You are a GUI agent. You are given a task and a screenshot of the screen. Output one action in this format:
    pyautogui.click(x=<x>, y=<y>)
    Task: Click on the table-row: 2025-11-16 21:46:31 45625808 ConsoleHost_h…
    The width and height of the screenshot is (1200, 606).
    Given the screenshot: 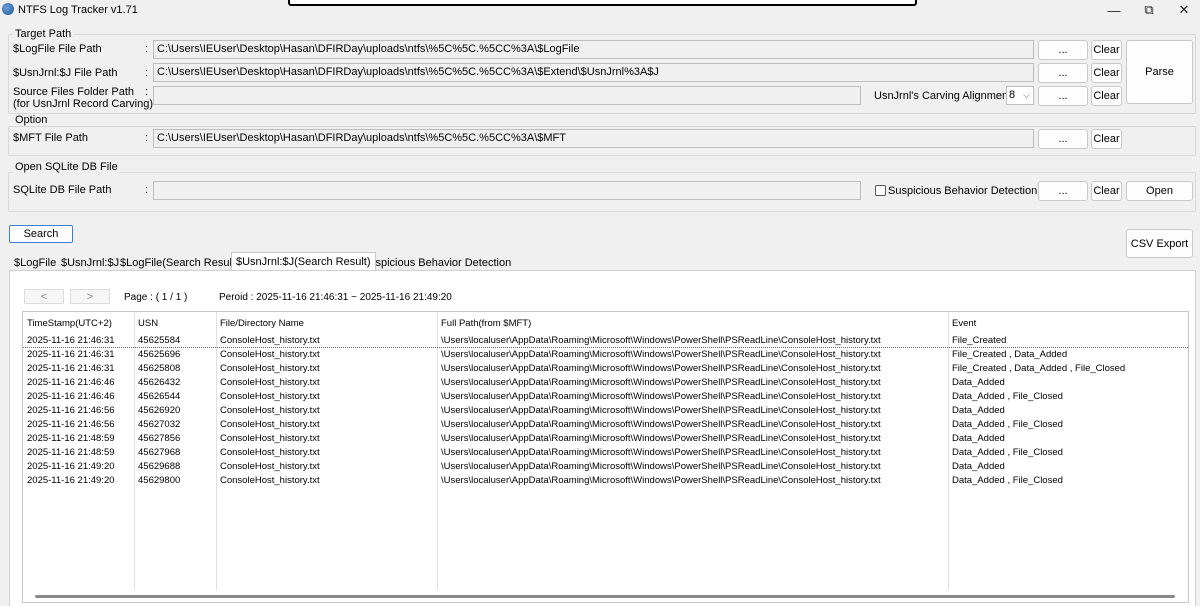 What is the action you would take?
    pyautogui.click(x=605, y=369)
    